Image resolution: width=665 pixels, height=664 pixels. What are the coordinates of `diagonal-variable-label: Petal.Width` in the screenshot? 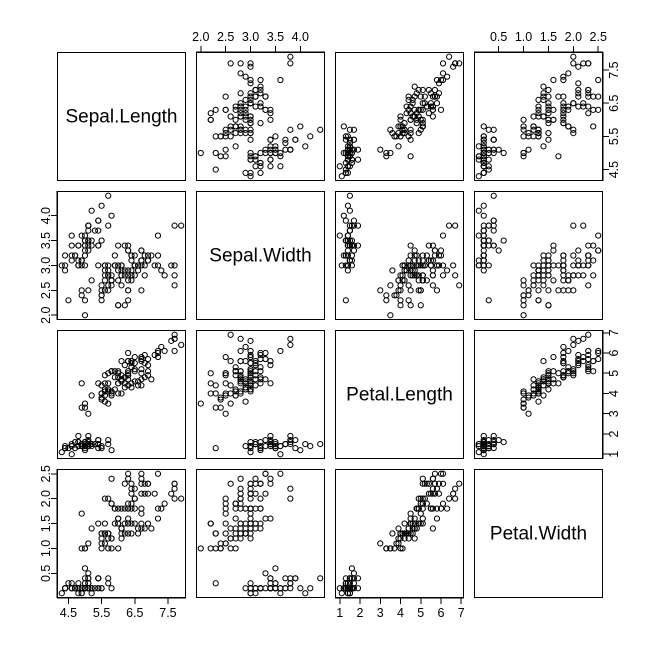 It's located at (538, 534).